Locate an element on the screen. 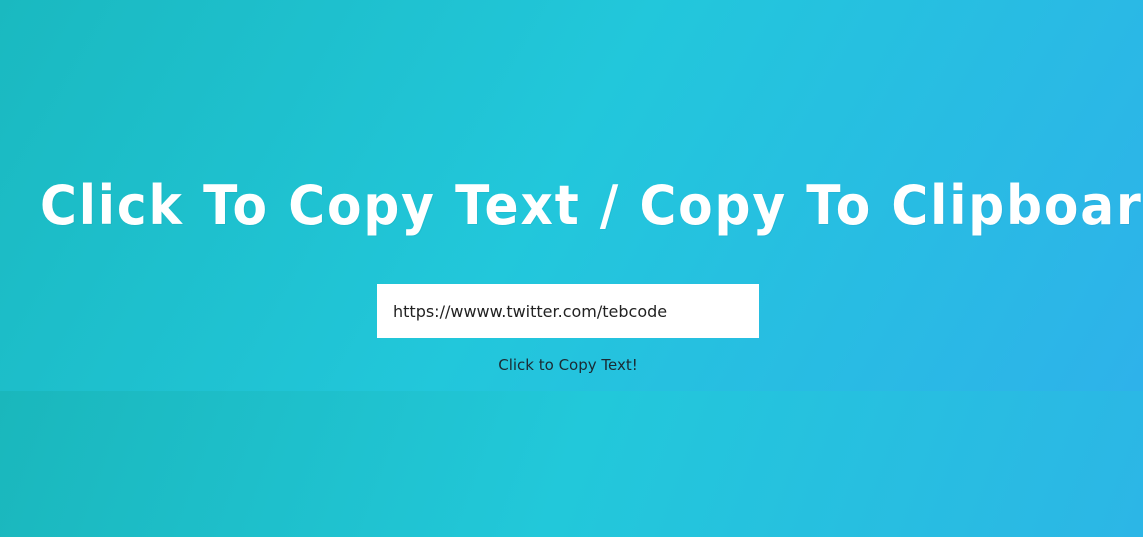 This screenshot has height=537, width=1143. page-title: Click To Copy Text / Copy To Clipboard is located at coordinates (591, 205).